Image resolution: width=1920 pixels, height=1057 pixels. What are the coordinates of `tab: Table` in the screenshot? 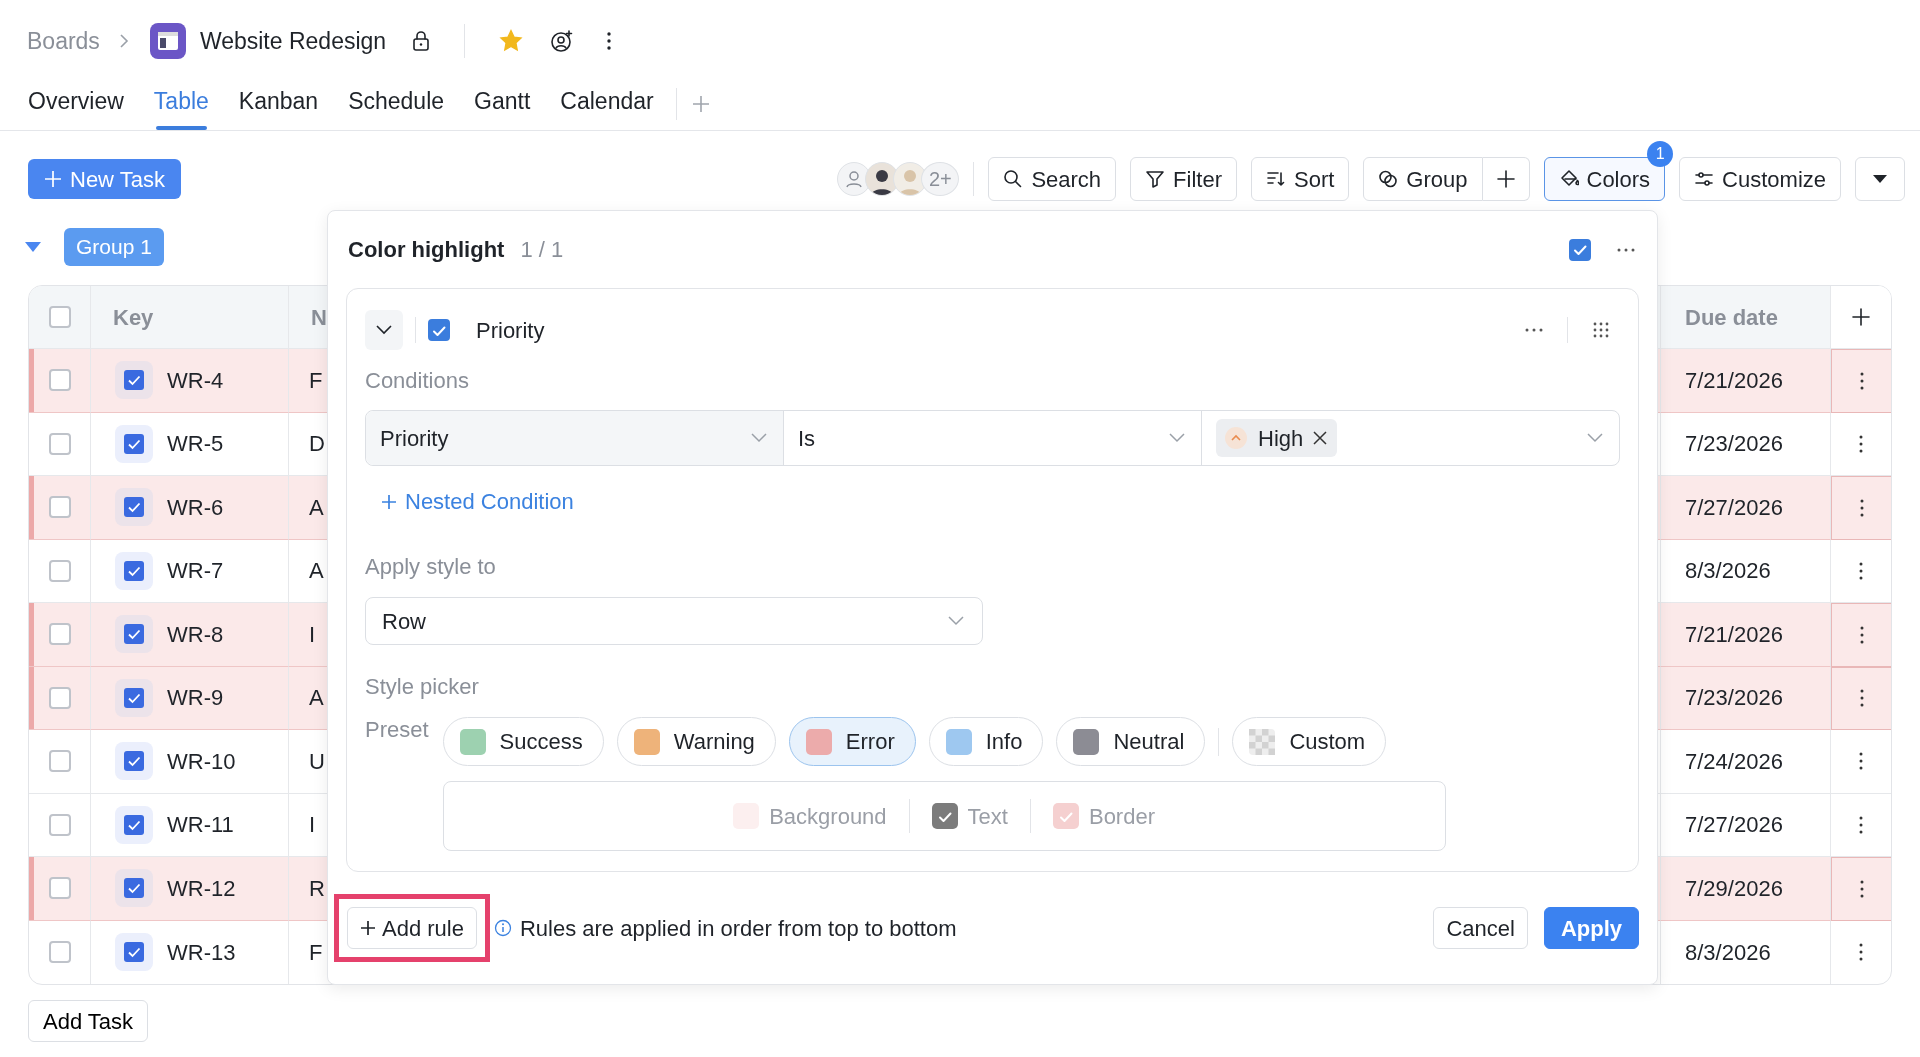 It's located at (181, 106).